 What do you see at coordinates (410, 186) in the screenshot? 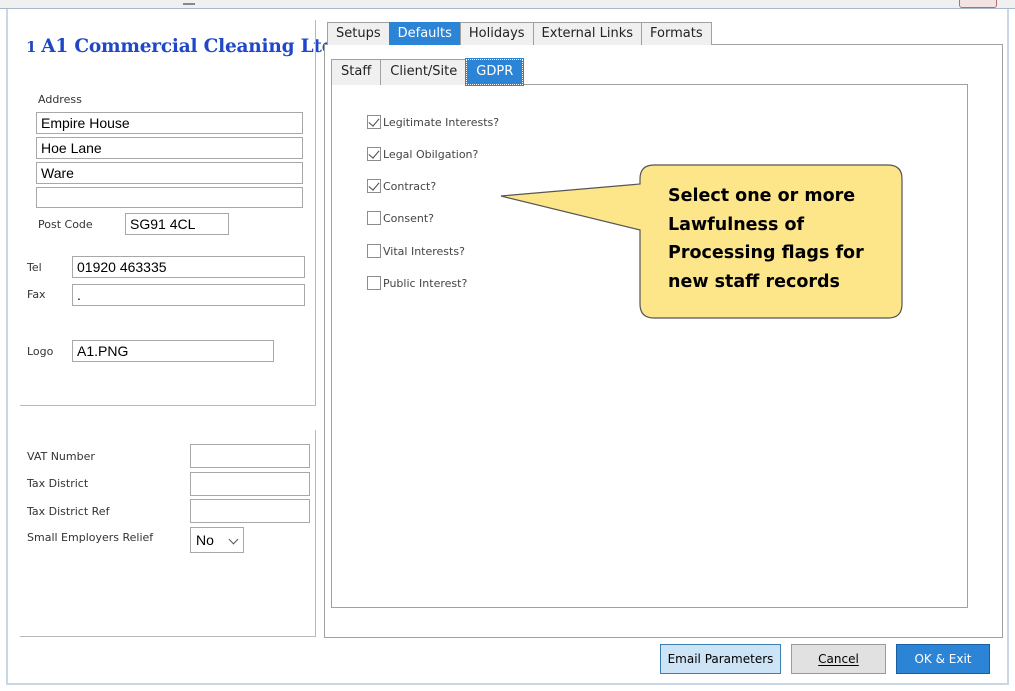
I see `checkbox-label: Contract?` at bounding box center [410, 186].